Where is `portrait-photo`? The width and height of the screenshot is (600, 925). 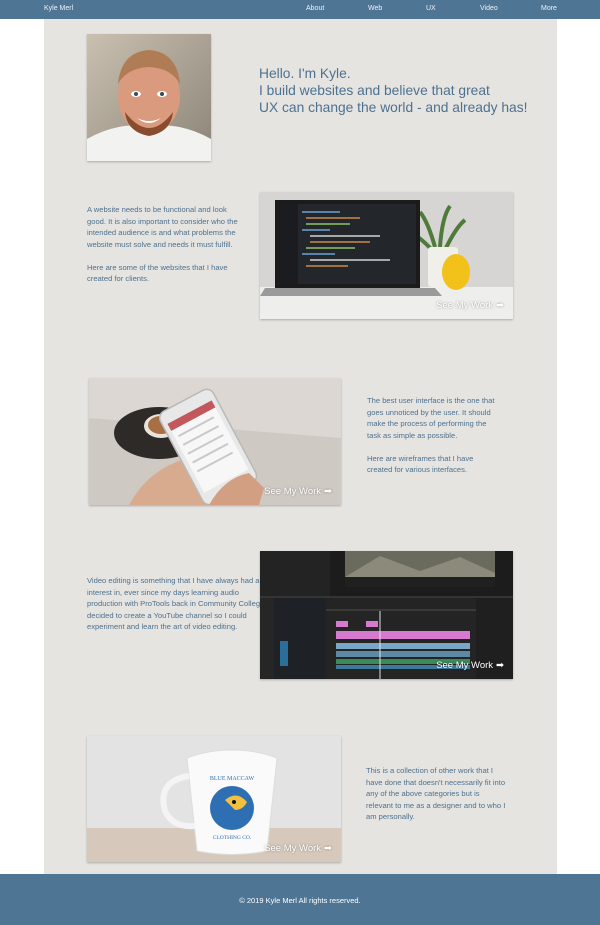 portrait-photo is located at coordinates (149, 97).